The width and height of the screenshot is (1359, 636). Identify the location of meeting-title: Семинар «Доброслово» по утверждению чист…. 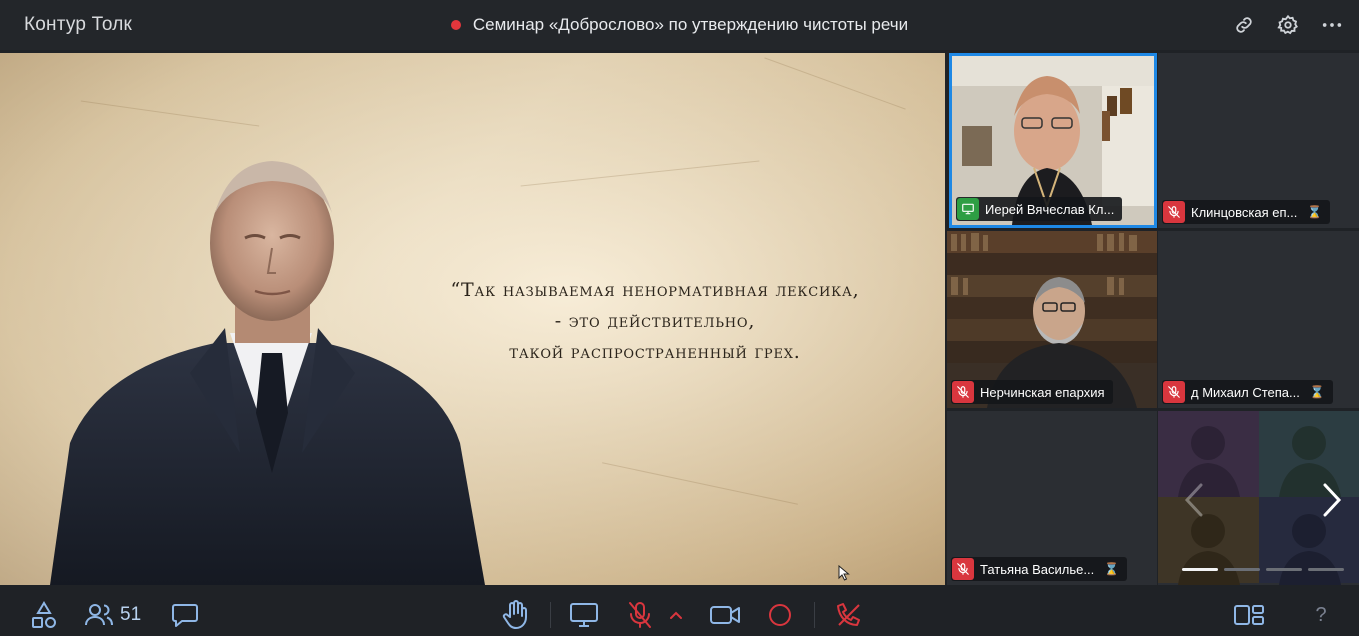
(690, 24).